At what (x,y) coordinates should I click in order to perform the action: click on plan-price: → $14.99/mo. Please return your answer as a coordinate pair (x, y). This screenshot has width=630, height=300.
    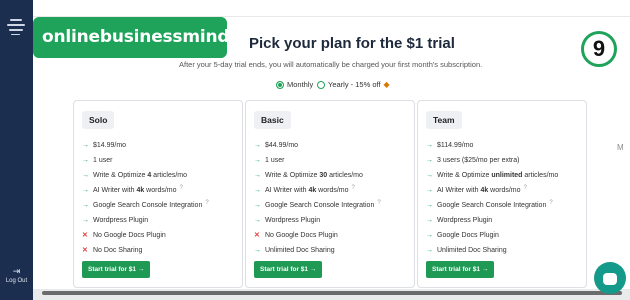
    Looking at the image, I should click on (158, 145).